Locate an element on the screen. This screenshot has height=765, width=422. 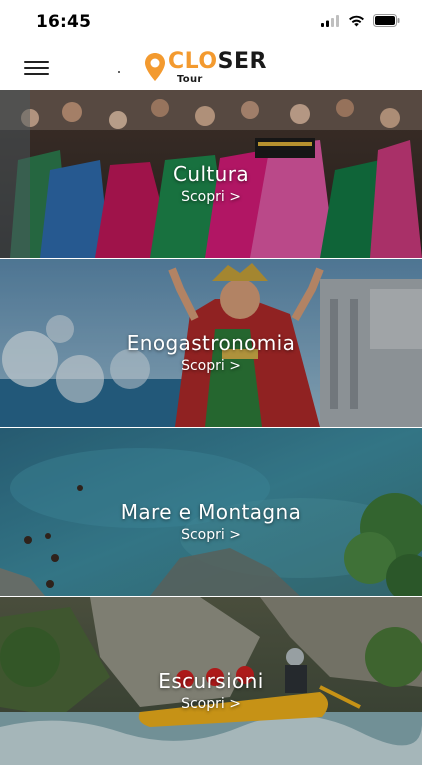
category-title: Mare e Montagna is located at coordinates (211, 512).